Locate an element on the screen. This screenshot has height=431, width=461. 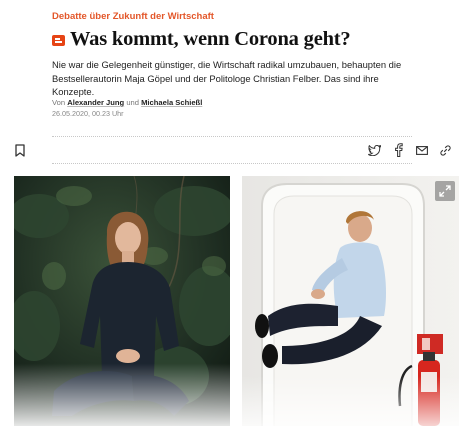
link-icon is located at coordinates (445, 150).